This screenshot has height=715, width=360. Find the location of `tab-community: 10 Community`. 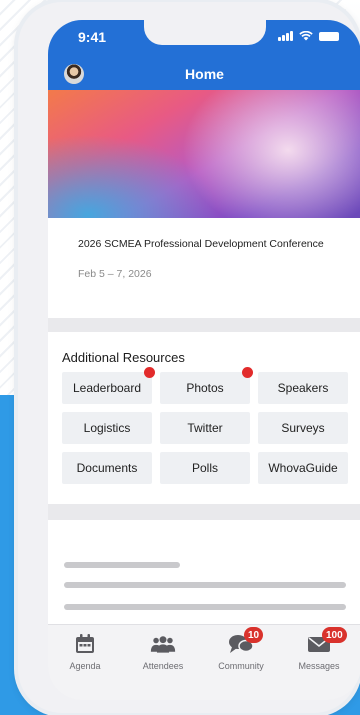

tab-community: 10 Community is located at coordinates (241, 649).